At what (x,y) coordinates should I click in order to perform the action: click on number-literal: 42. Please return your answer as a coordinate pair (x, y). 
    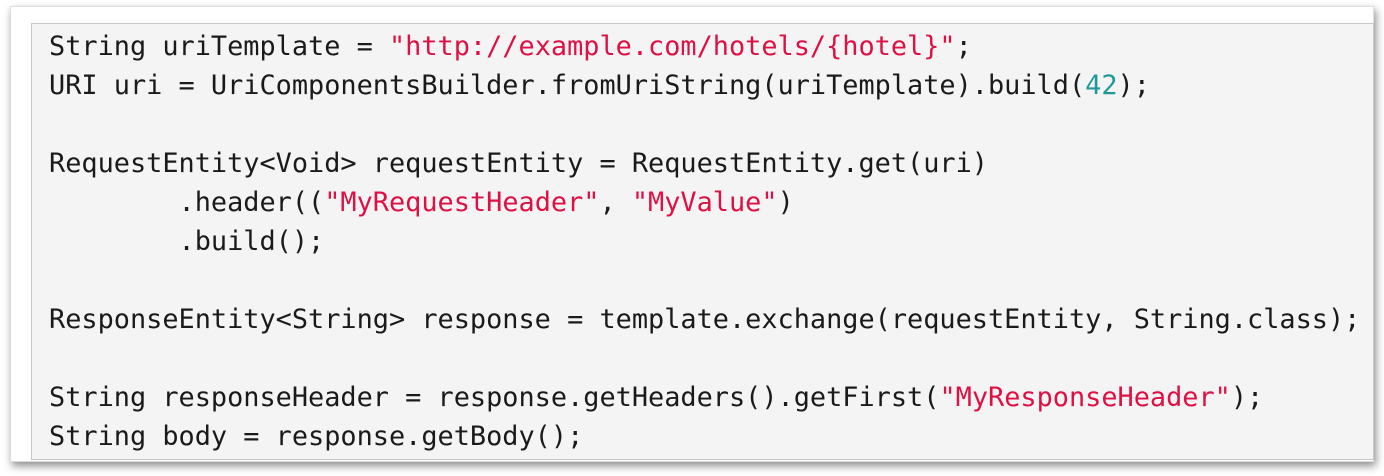
    Looking at the image, I should click on (1101, 85).